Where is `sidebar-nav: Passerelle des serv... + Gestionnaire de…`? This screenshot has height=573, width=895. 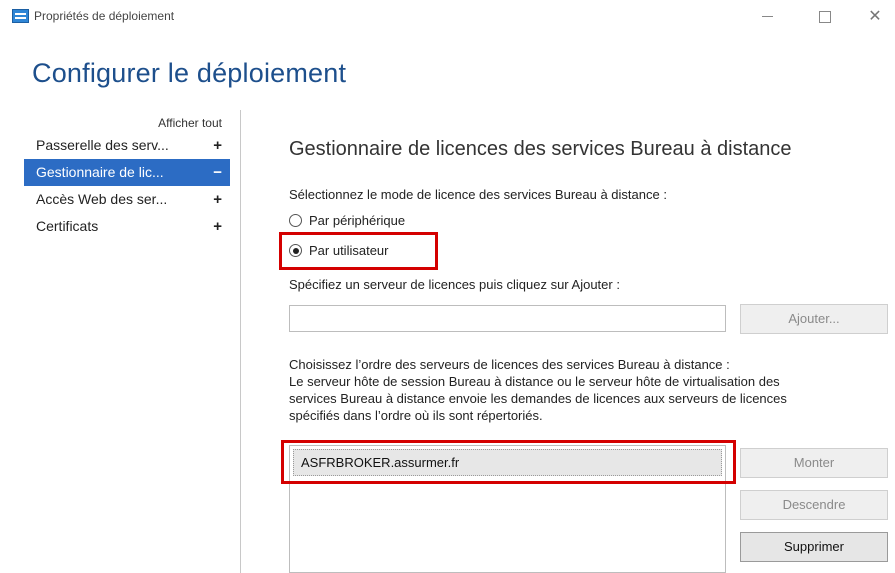 sidebar-nav: Passerelle des serv... + Gestionnaire de… is located at coordinates (127, 186).